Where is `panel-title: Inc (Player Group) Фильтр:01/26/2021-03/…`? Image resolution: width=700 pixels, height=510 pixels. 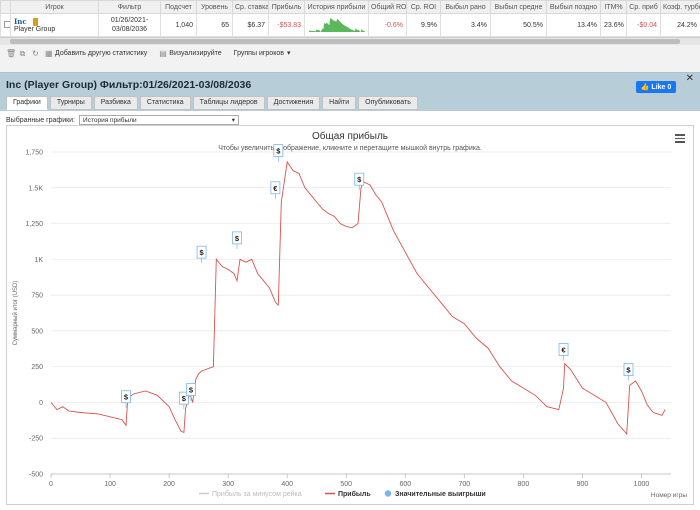 panel-title: Inc (Player Group) Фильтр:01/26/2021-03/… is located at coordinates (129, 85).